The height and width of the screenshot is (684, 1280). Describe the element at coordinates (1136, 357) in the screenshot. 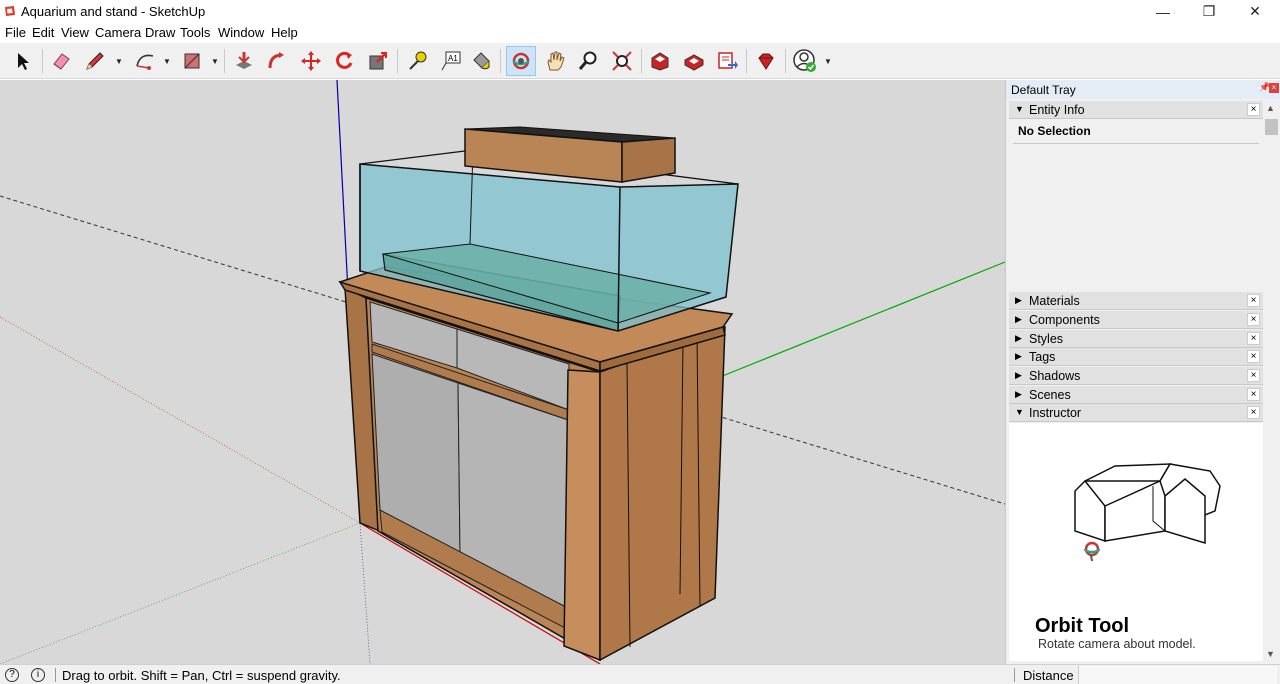

I see `panel-tags: ▶ Tags ×` at that location.